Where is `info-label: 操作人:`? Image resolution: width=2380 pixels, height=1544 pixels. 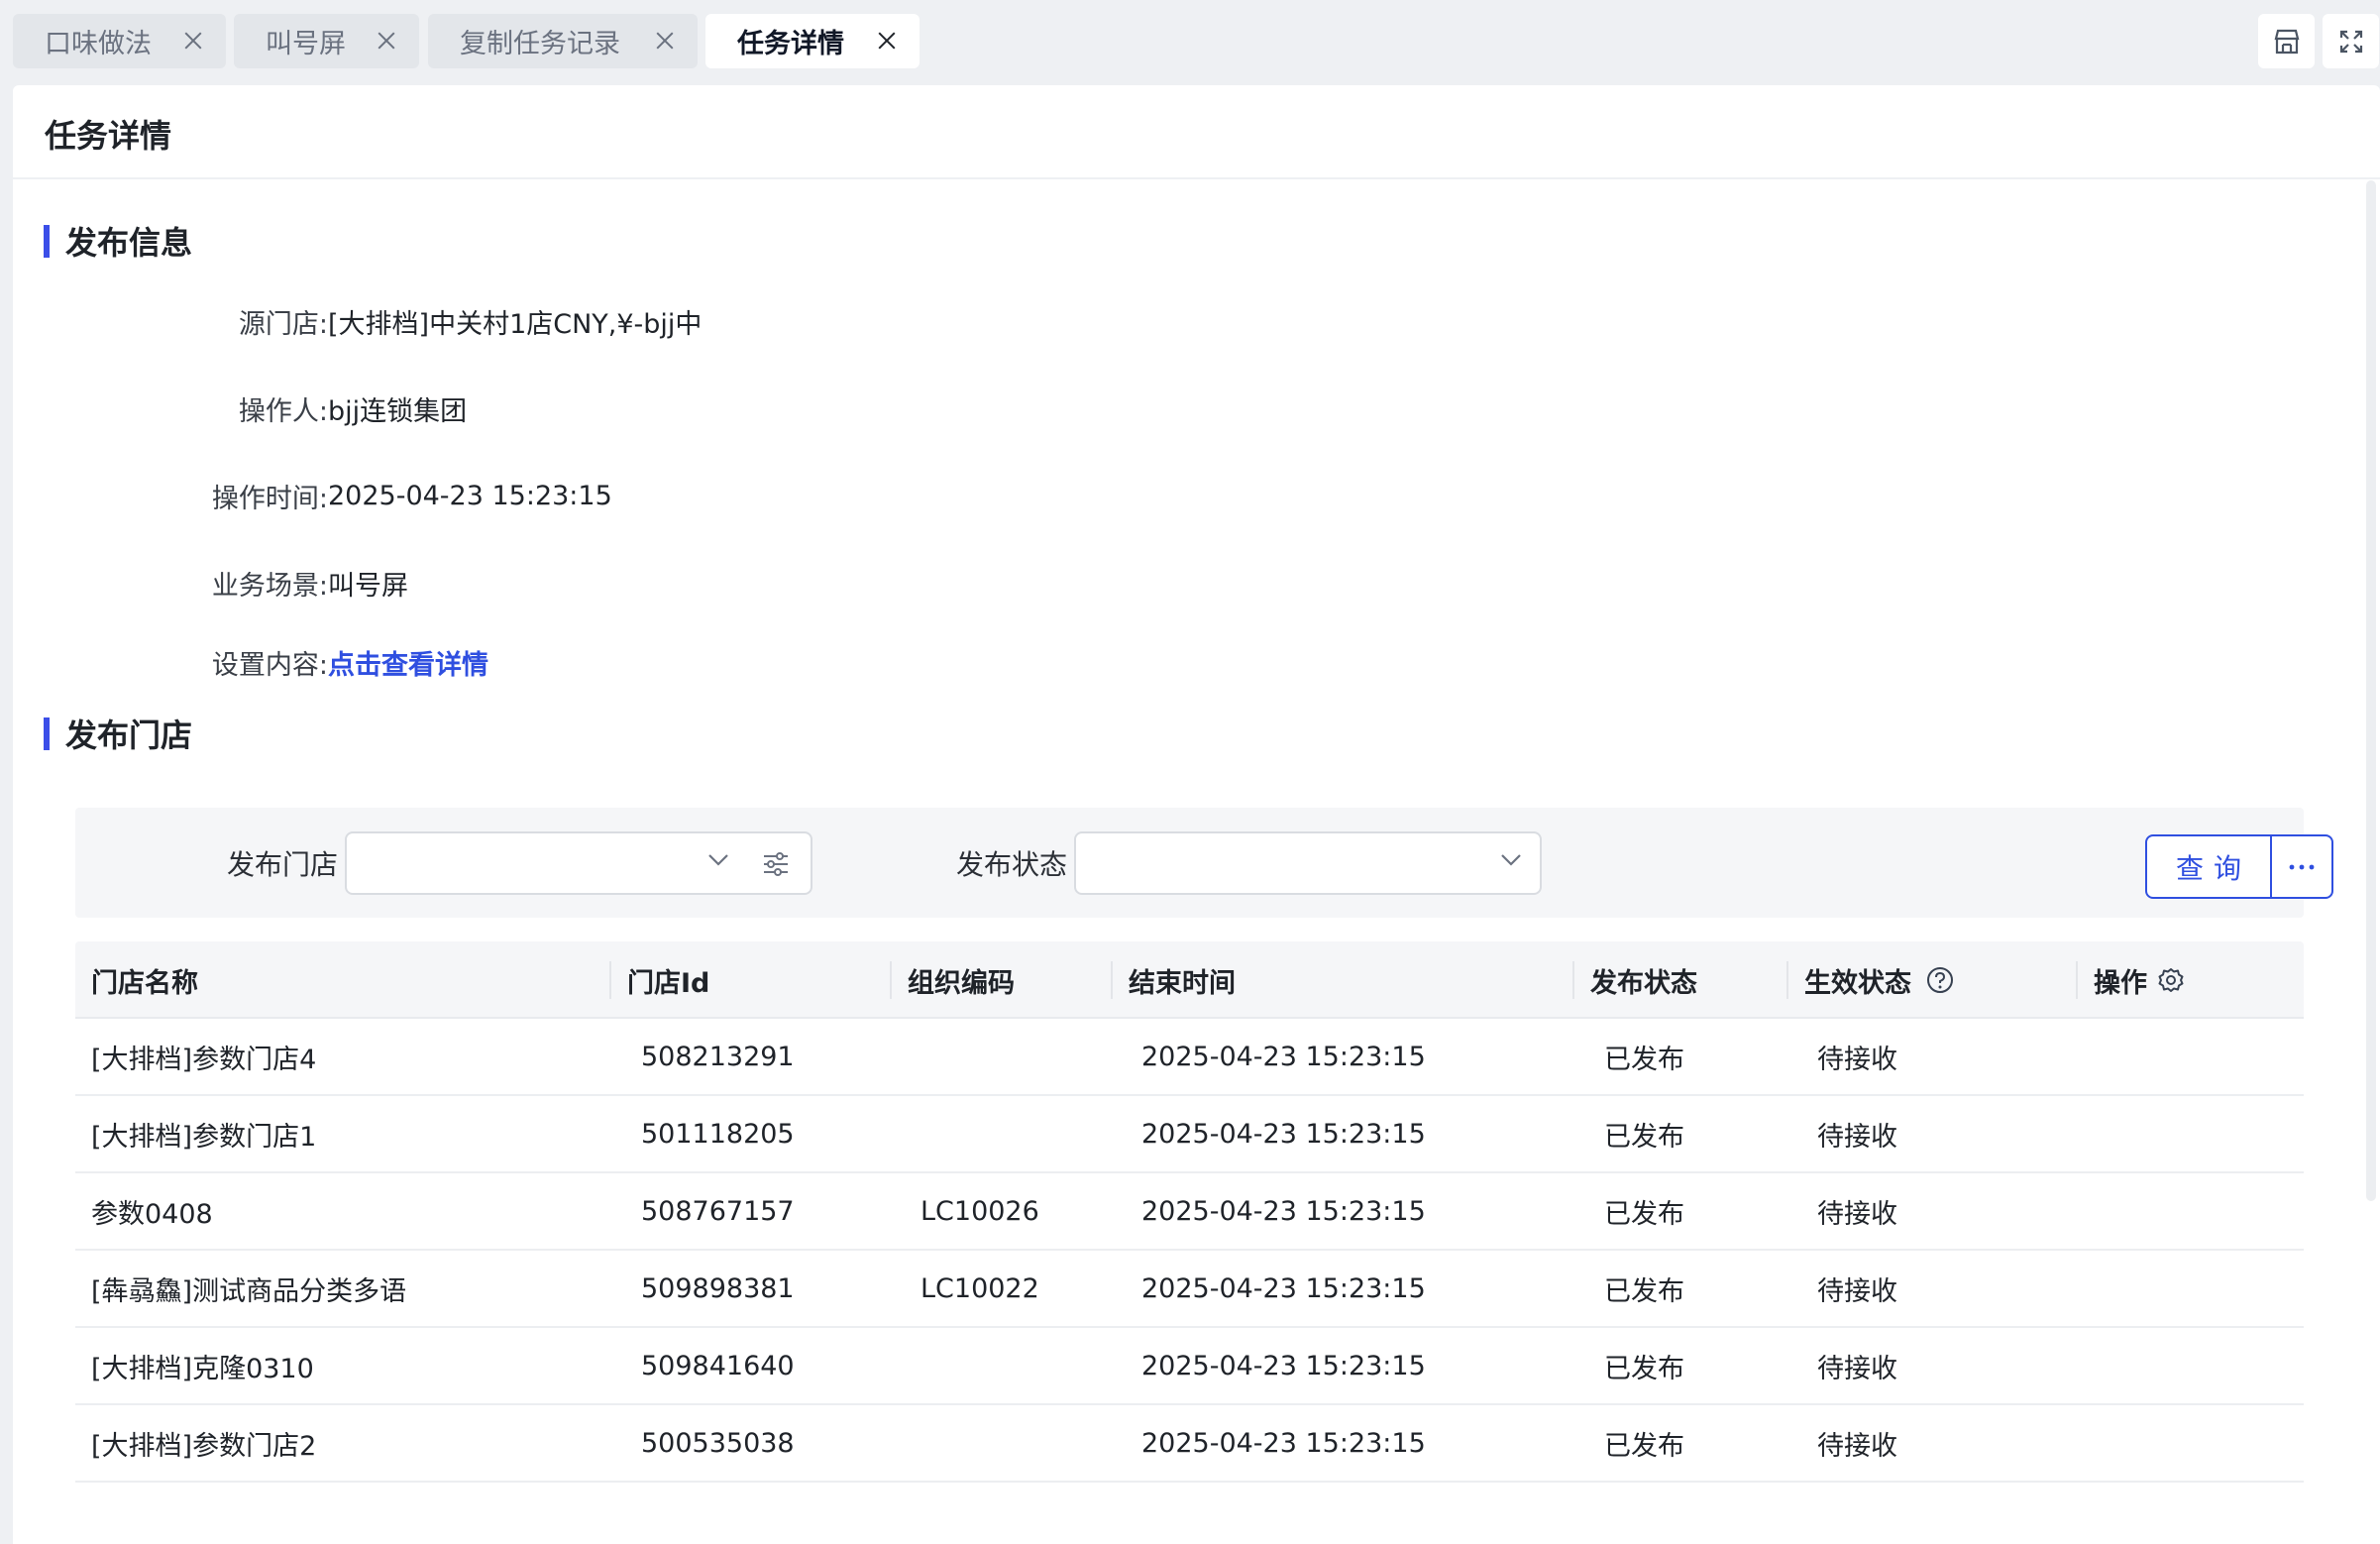
info-label: 操作人: is located at coordinates (283, 411).